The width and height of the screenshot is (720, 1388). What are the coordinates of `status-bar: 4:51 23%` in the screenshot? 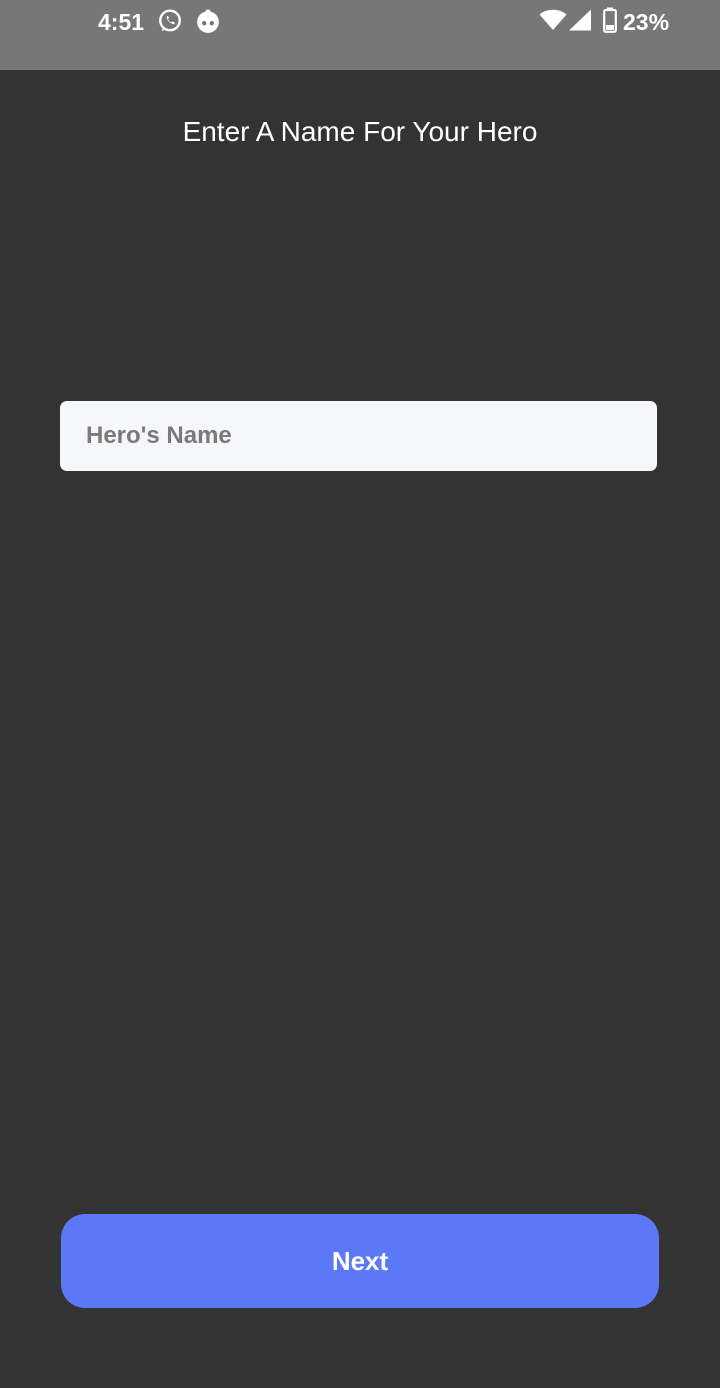 It's located at (360, 35).